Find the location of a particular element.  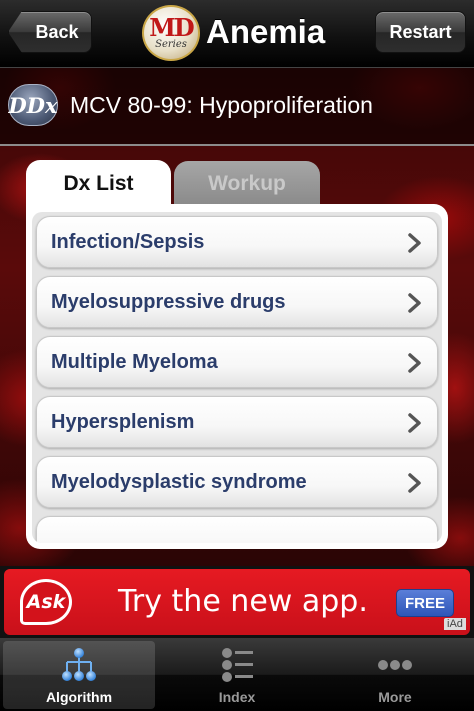

section-title: MCV 80-99: Hypoproliferation is located at coordinates (221, 105).